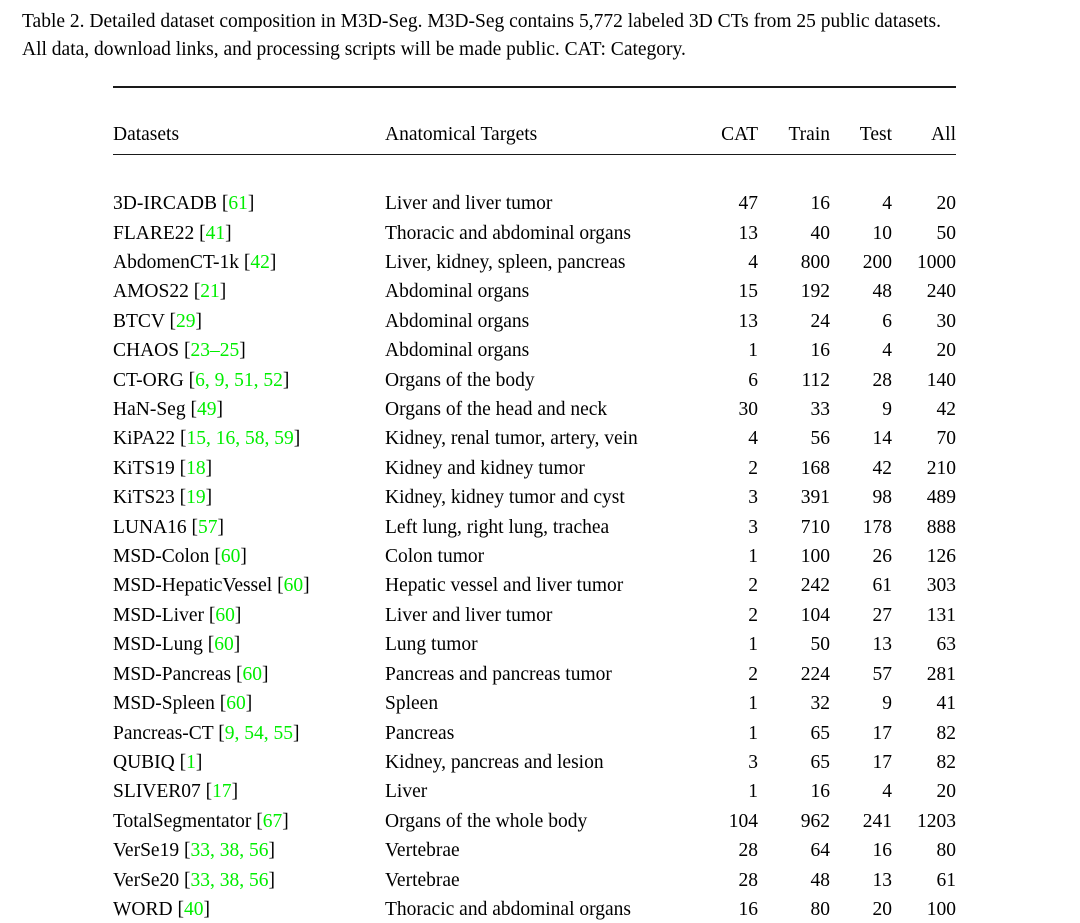 Image resolution: width=1080 pixels, height=923 pixels. I want to click on anatomical-target-cell: Liver, so click(406, 792).